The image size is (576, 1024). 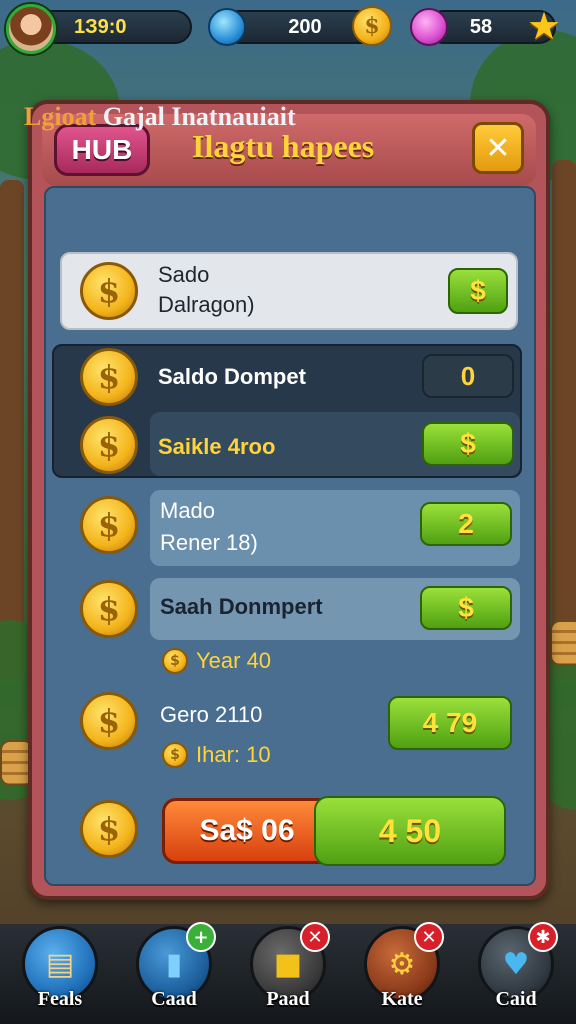 I want to click on row-line2: Dalragon), so click(x=206, y=304).